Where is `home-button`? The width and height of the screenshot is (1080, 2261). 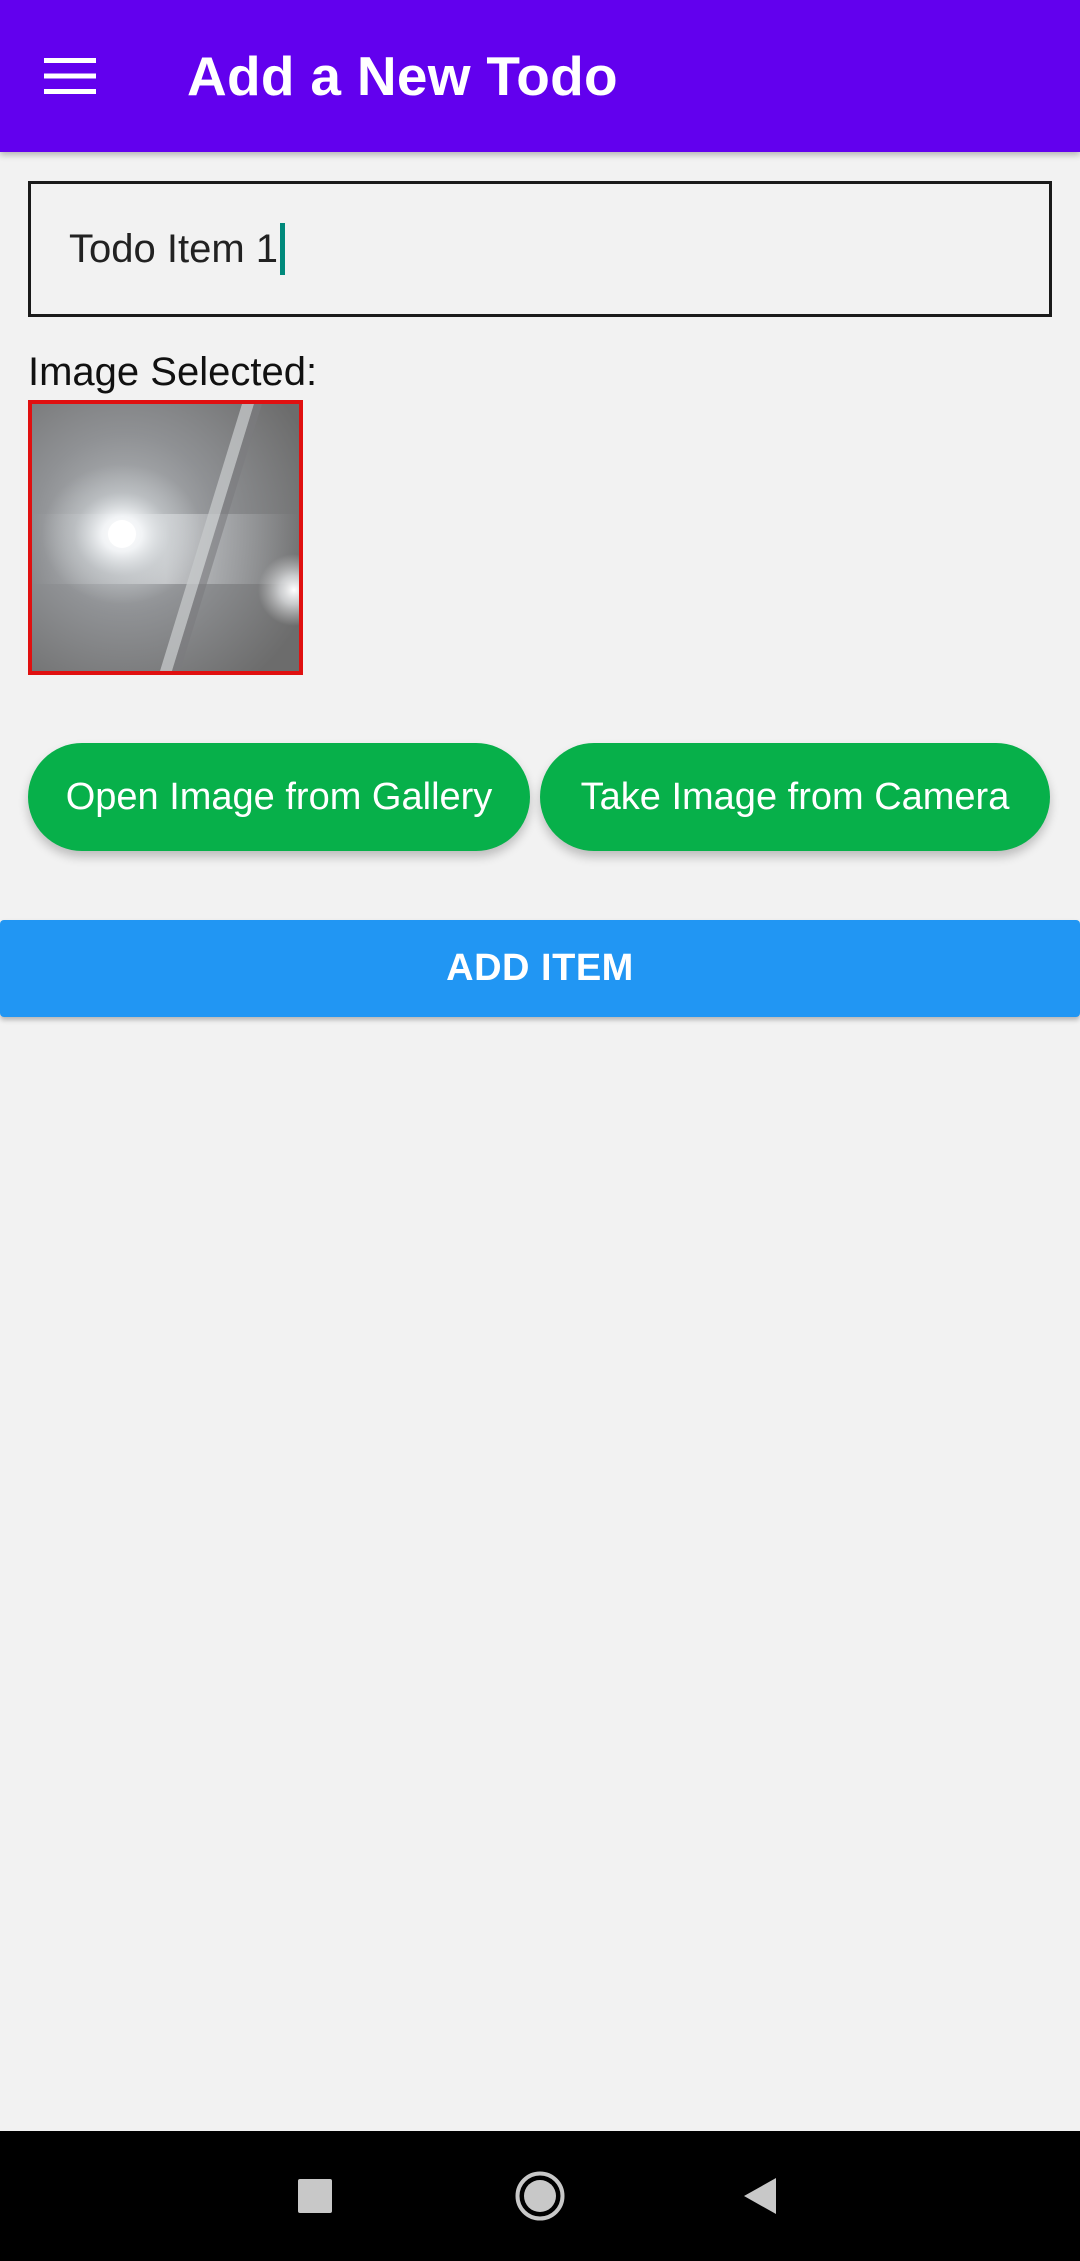 home-button is located at coordinates (540, 2196).